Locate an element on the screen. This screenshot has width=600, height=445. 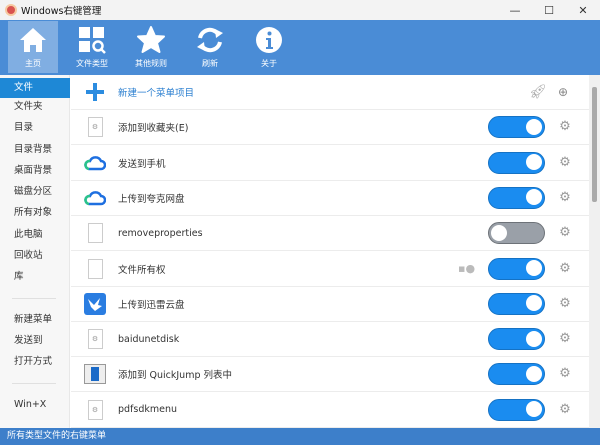
menu-item-label: 上传到夸克网盘 is located at coordinates (151, 199).